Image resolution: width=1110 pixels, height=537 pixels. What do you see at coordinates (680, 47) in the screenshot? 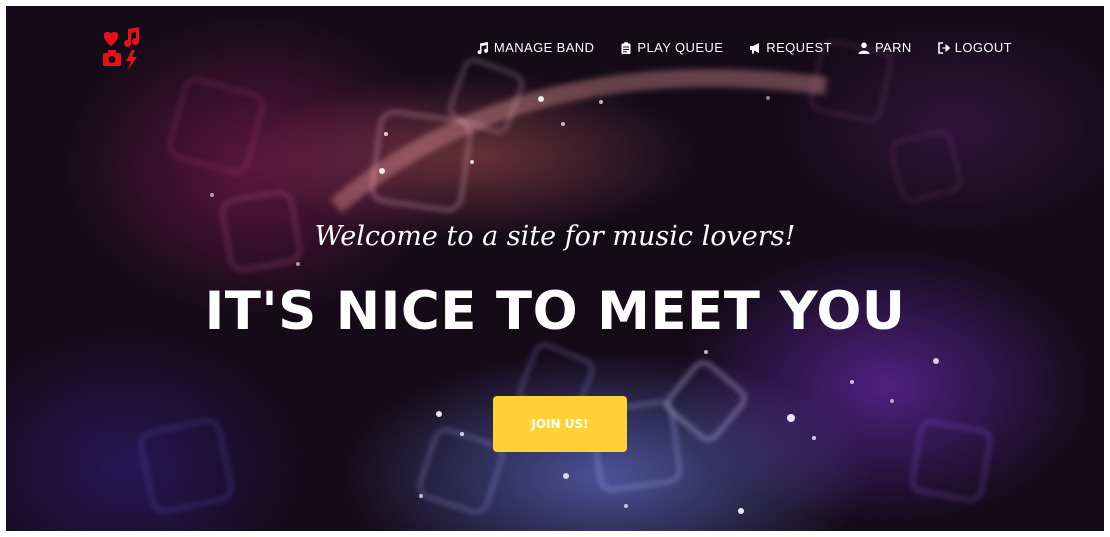
I see `nav-label: PLAY QUEUE` at bounding box center [680, 47].